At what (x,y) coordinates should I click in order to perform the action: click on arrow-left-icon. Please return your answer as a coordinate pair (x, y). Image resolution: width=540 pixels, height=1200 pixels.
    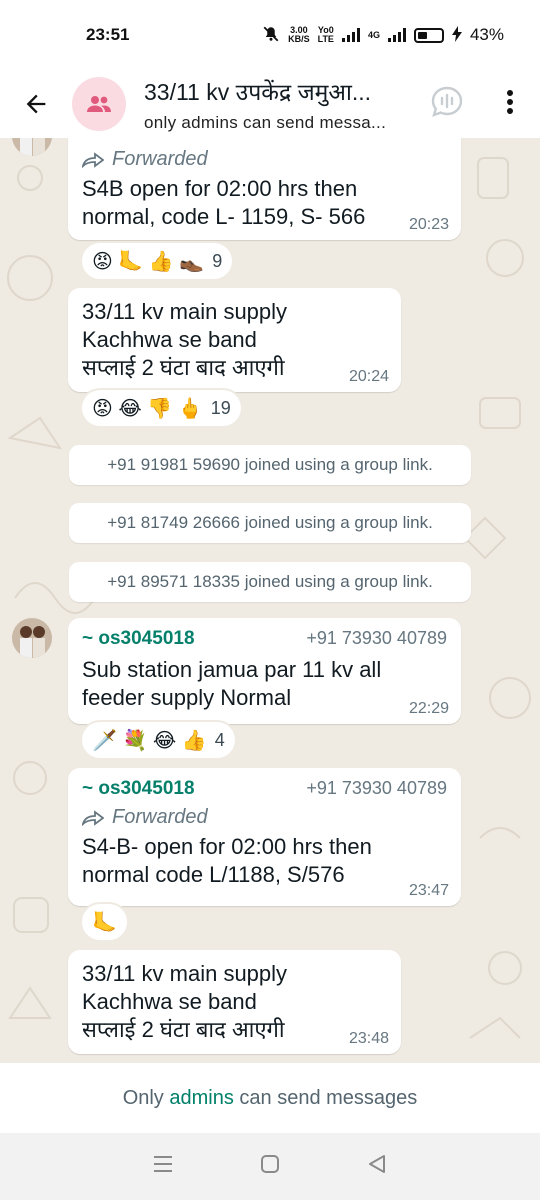
    Looking at the image, I should click on (36, 104).